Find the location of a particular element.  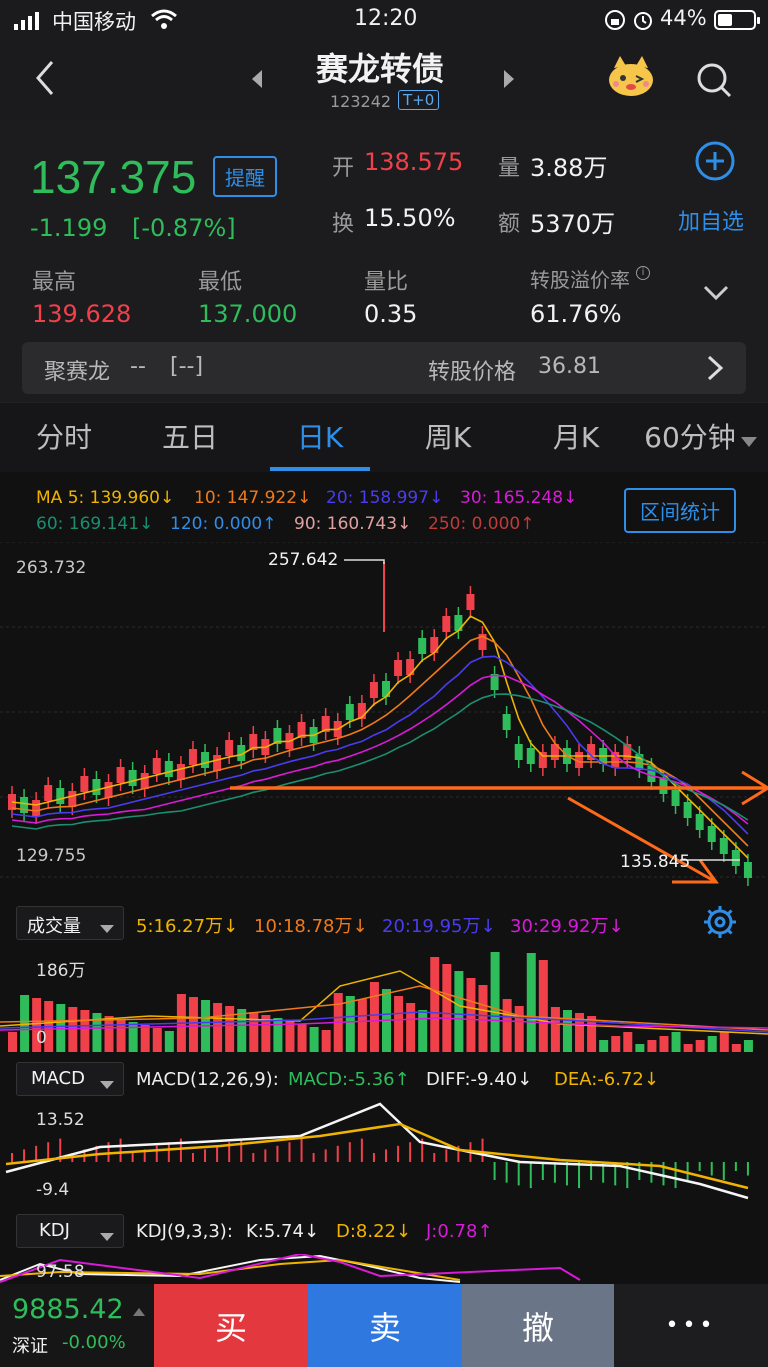

info-icon: i is located at coordinates (643, 273).